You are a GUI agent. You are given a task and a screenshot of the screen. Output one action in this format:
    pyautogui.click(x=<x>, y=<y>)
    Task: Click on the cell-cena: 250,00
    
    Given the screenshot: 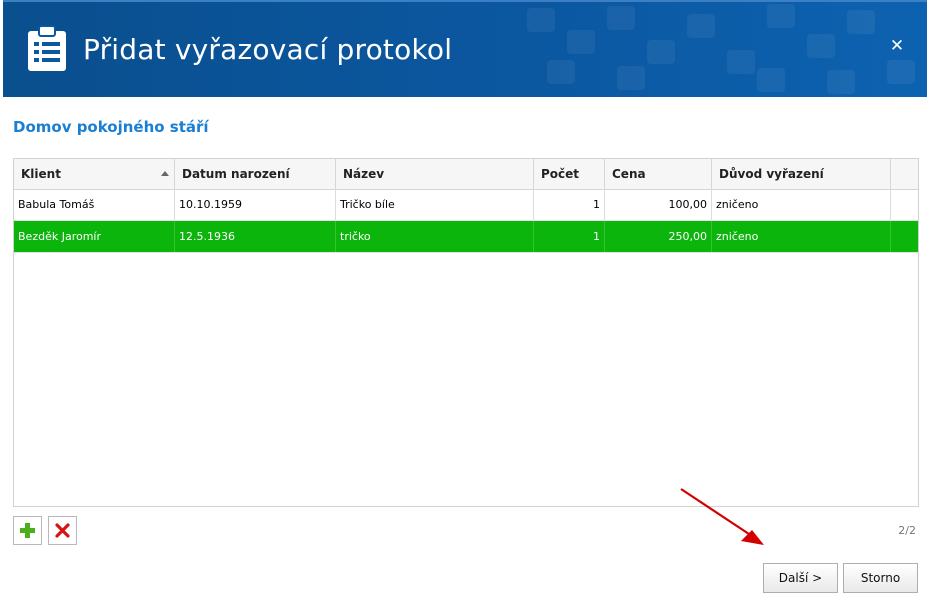 What is the action you would take?
    pyautogui.click(x=658, y=236)
    